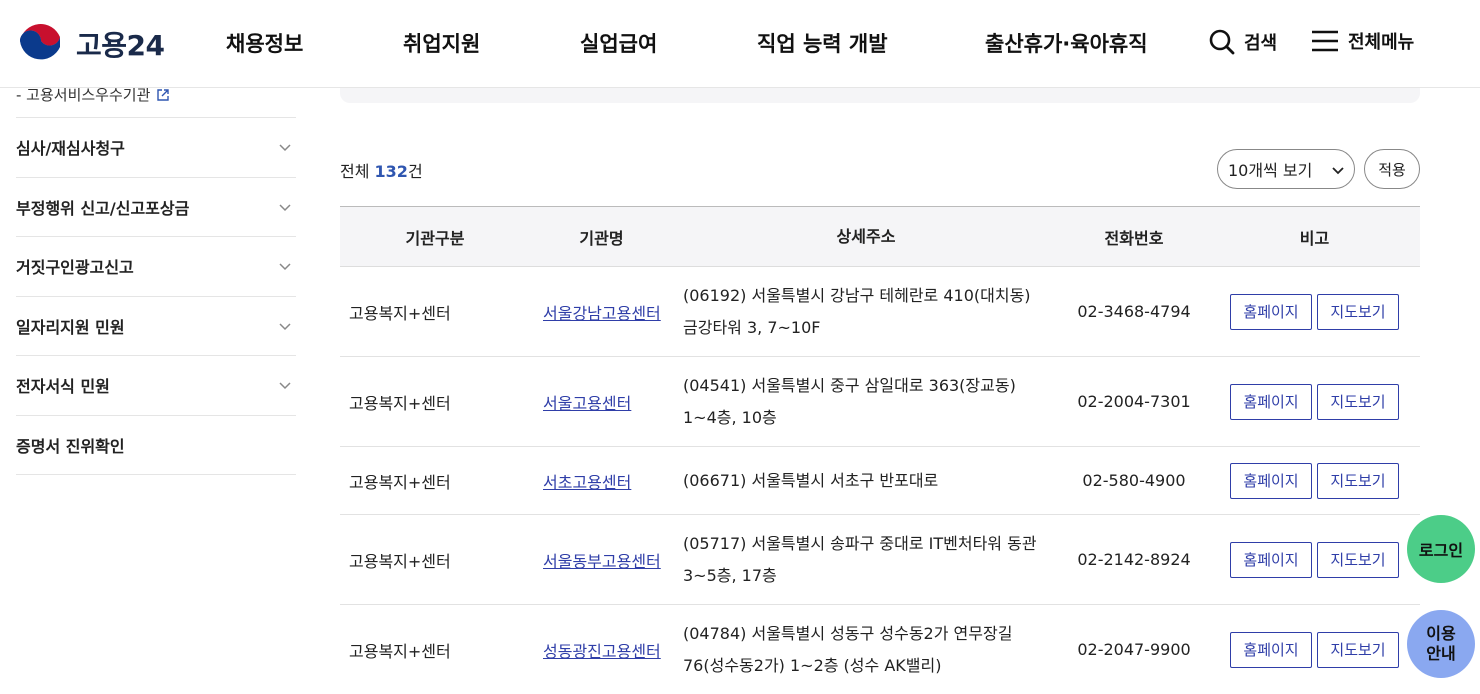 Image resolution: width=1480 pixels, height=694 pixels. Describe the element at coordinates (587, 402) in the screenshot. I see `office-name-link: 서울고용센터` at that location.